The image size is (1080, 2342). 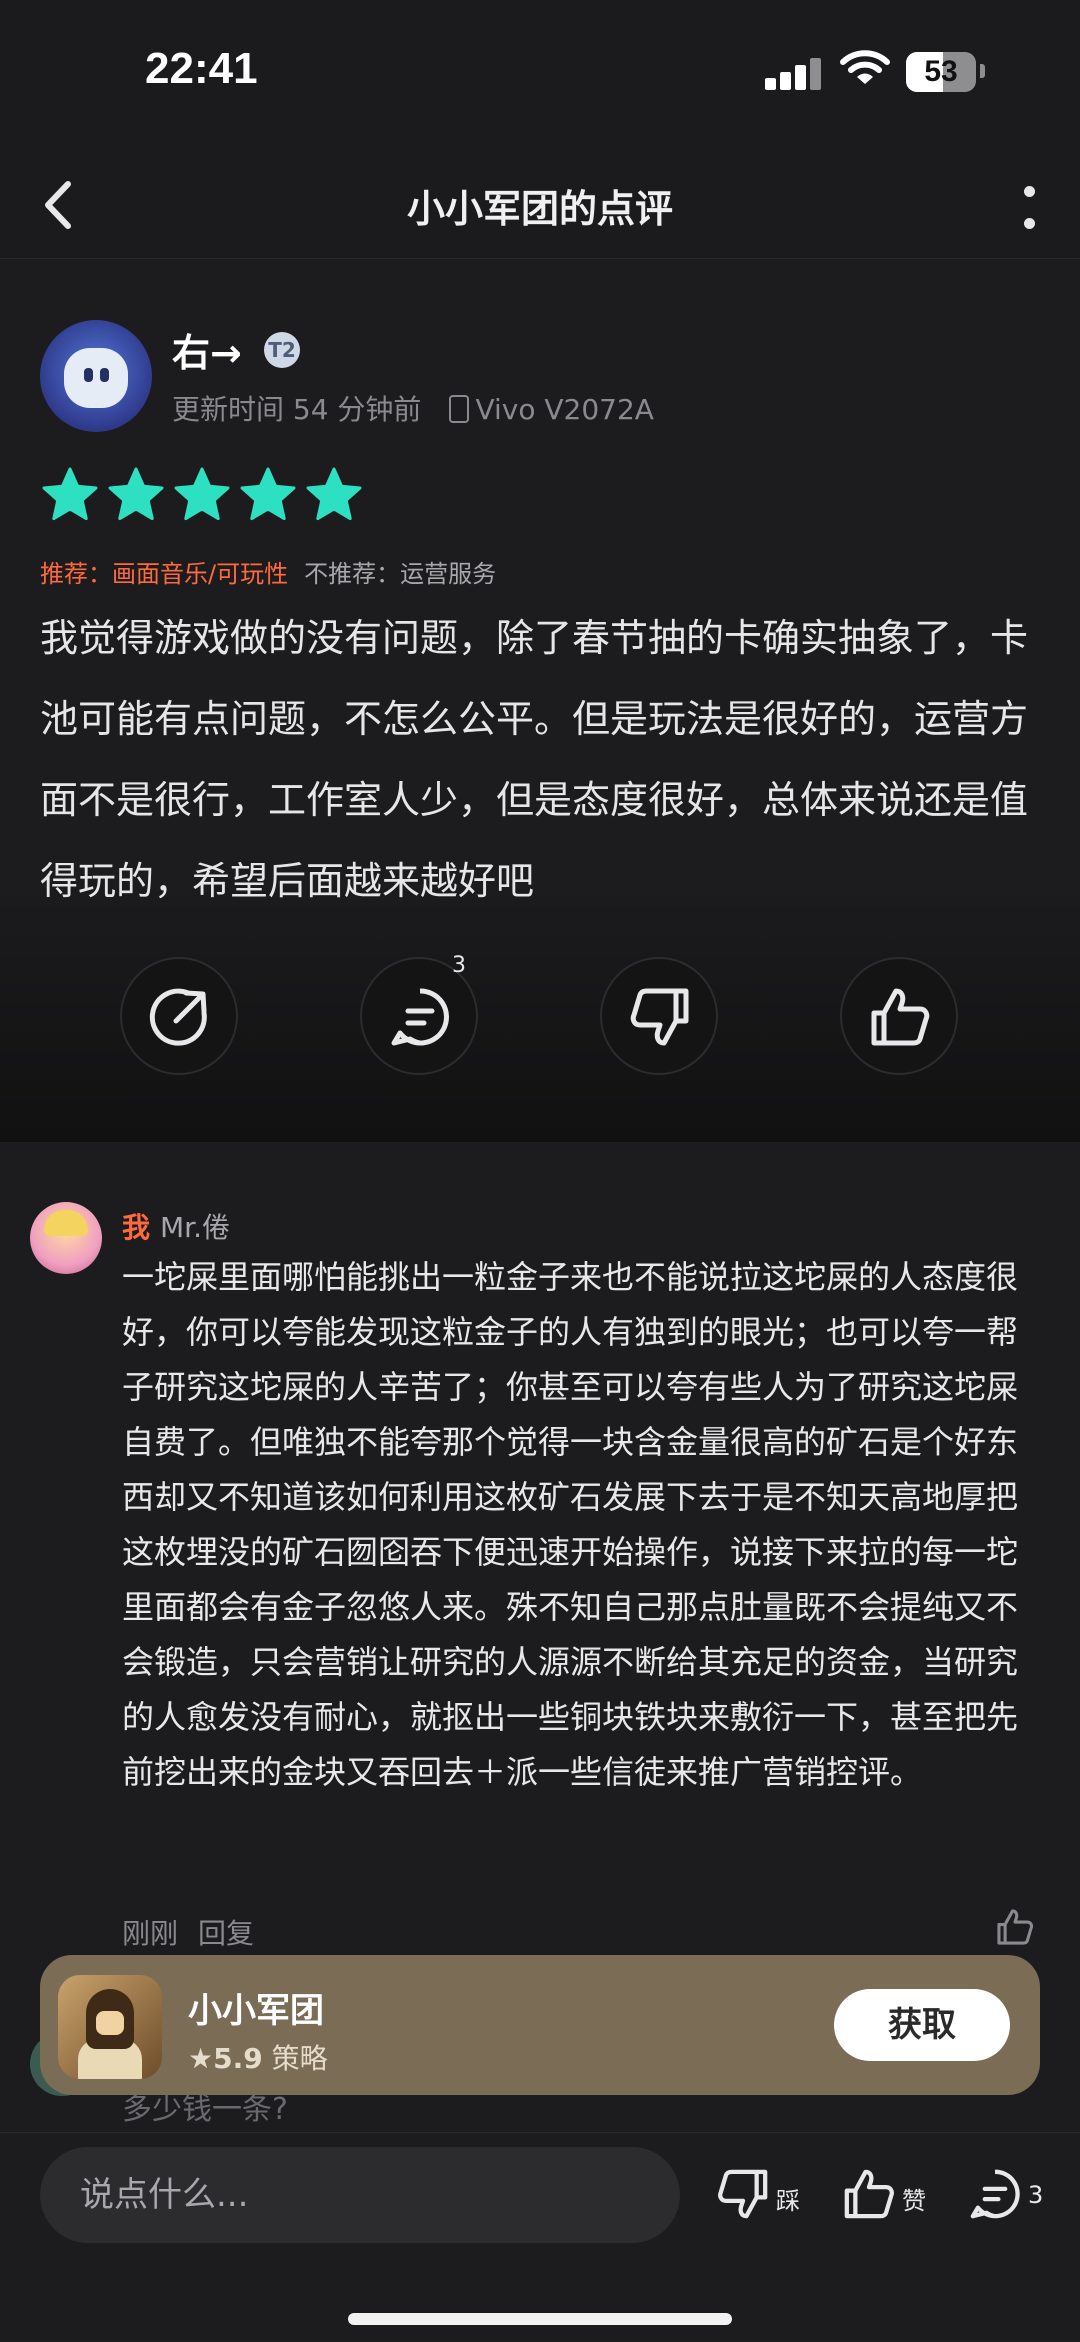 I want to click on review-actions: 3, so click(x=540, y=1015).